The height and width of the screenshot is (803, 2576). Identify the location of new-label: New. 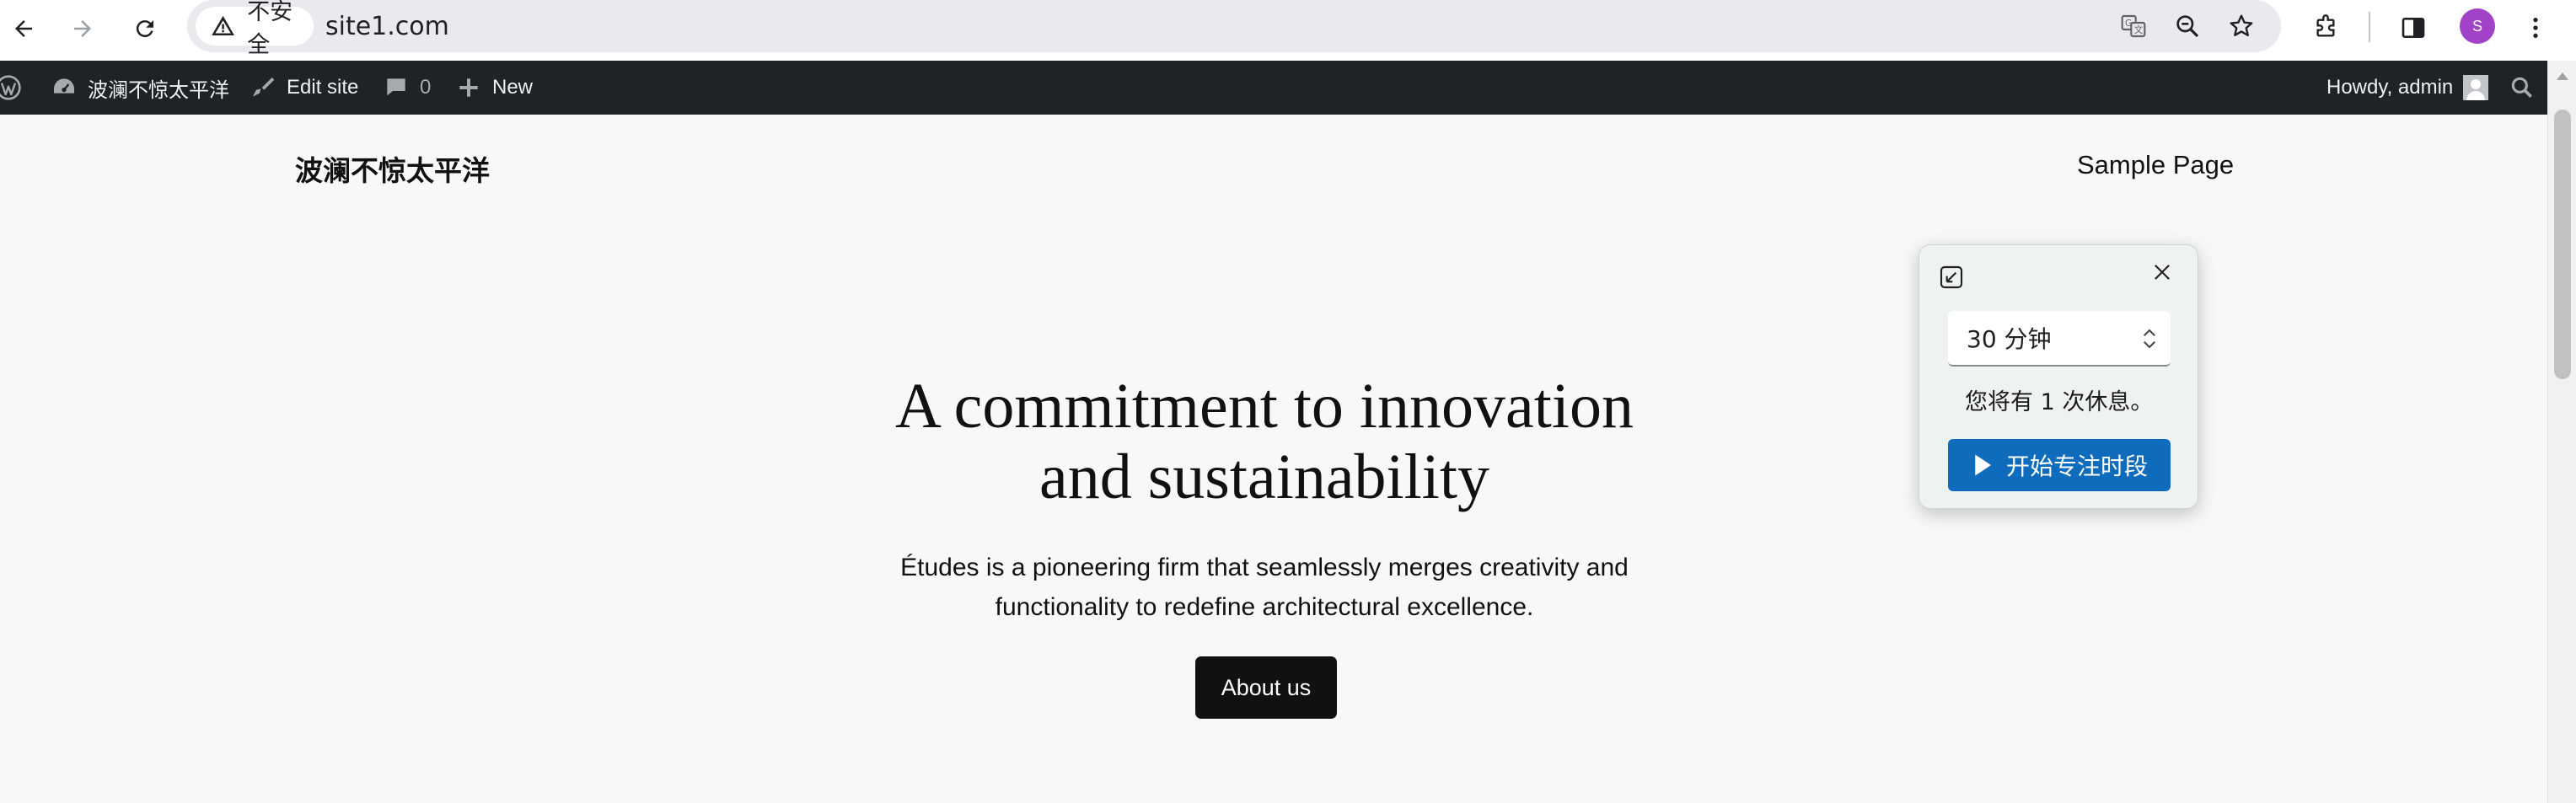
(513, 87).